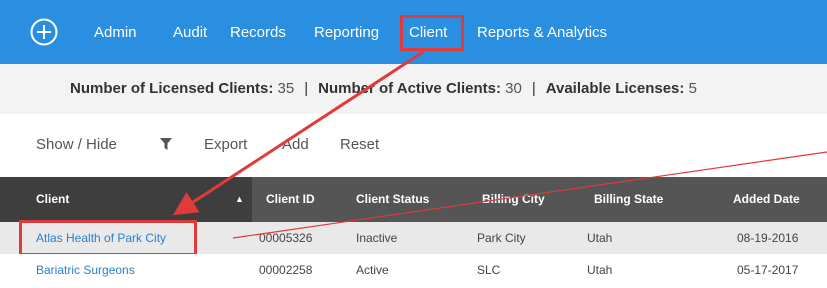  What do you see at coordinates (258, 33) in the screenshot?
I see `nav-records: Records` at bounding box center [258, 33].